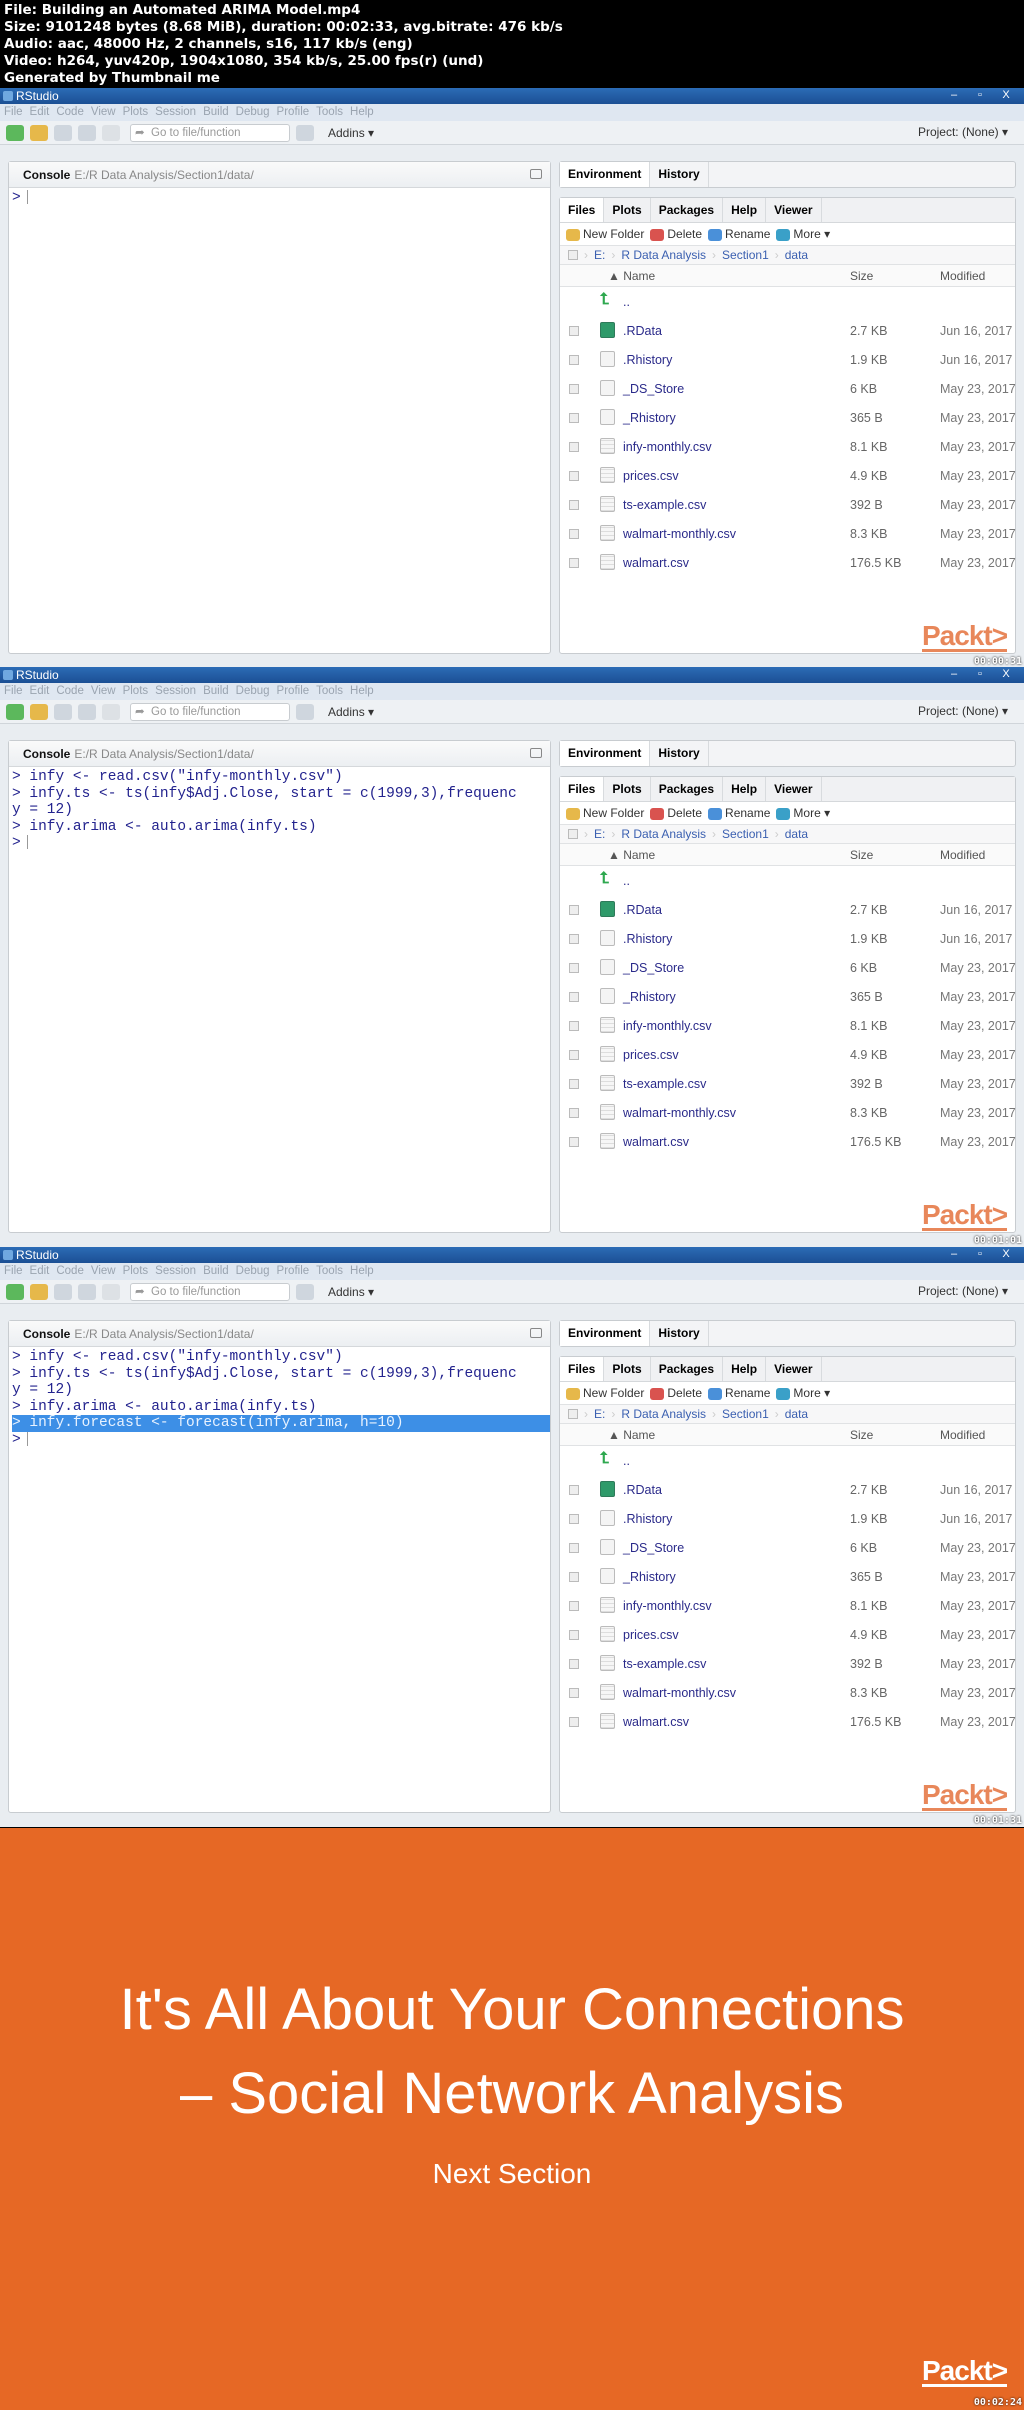 The width and height of the screenshot is (1024, 2410). I want to click on addins-menu: Addins ▾, so click(351, 133).